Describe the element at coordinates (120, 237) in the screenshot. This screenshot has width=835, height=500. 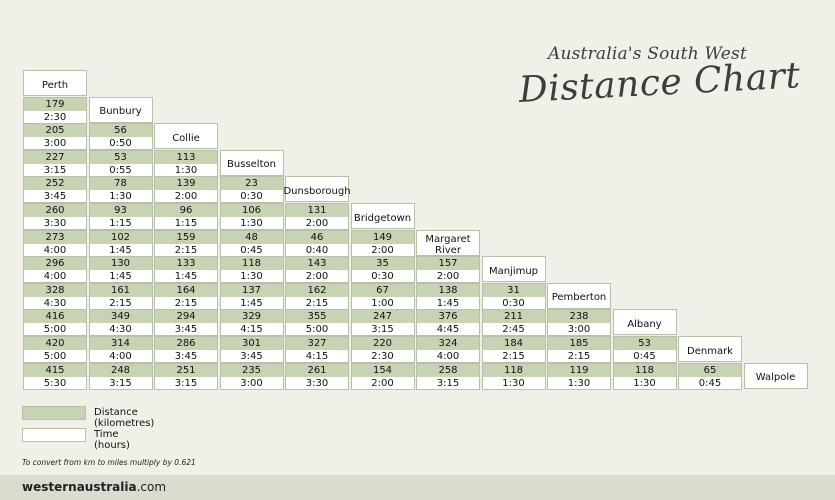
I see `distance-value: 102` at that location.